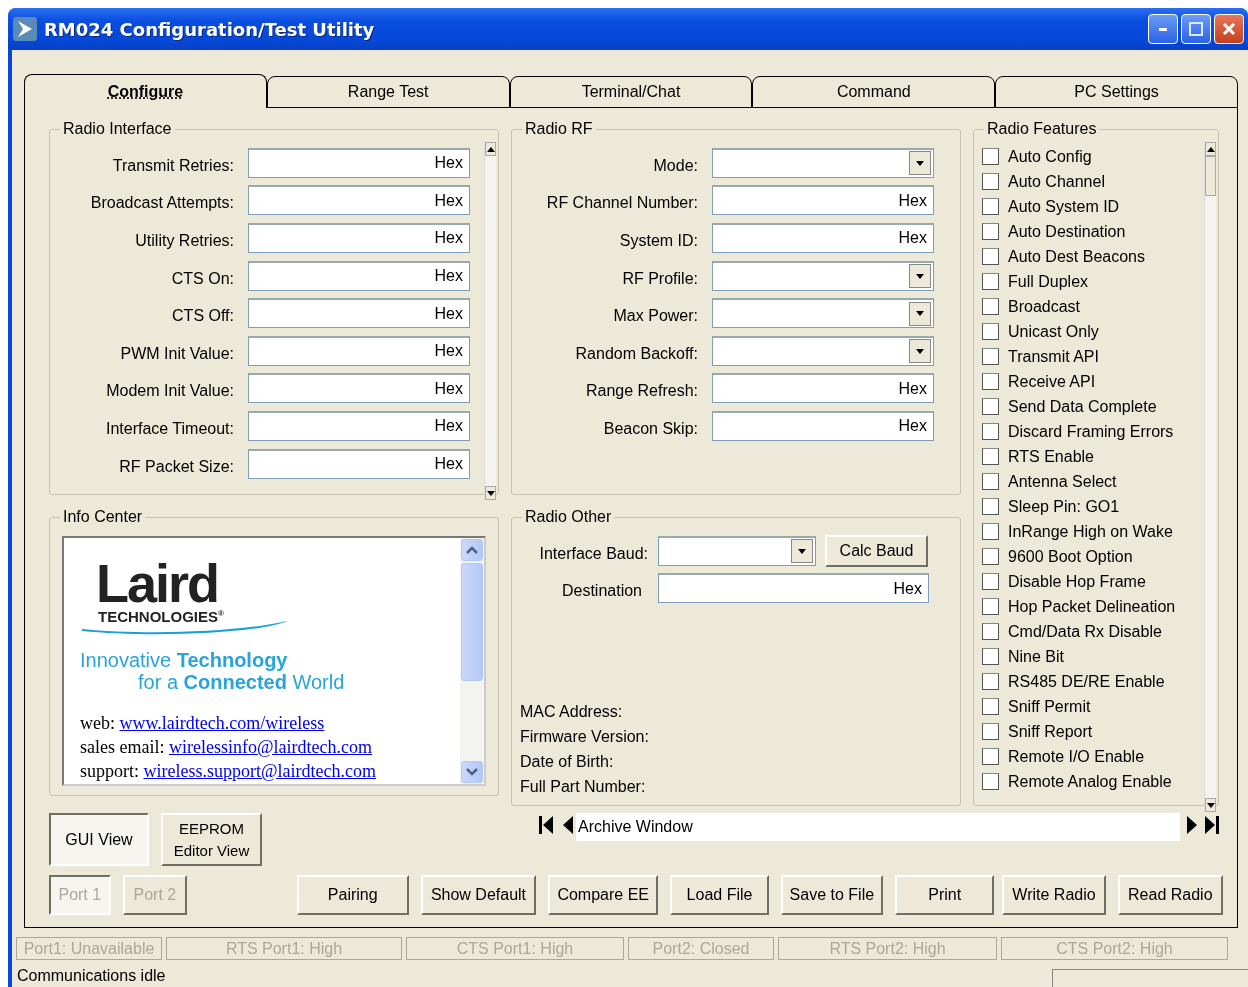 This screenshot has height=987, width=1248. Describe the element at coordinates (1085, 631) in the screenshot. I see `checkbox-label: Cmd/Data Rx Disable` at that location.